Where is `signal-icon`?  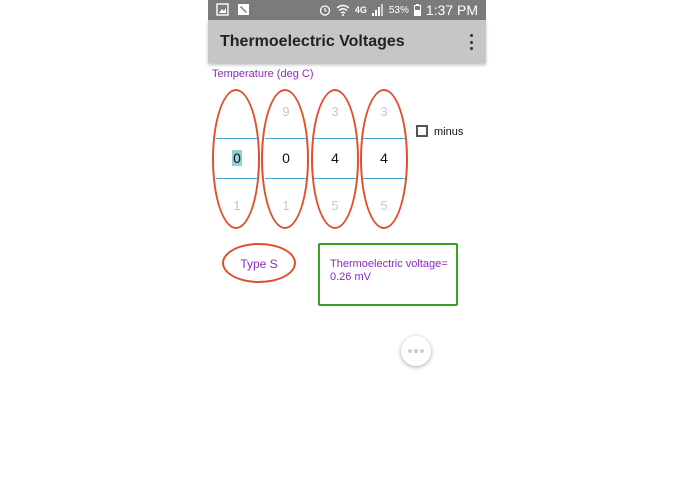 signal-icon is located at coordinates (377, 10).